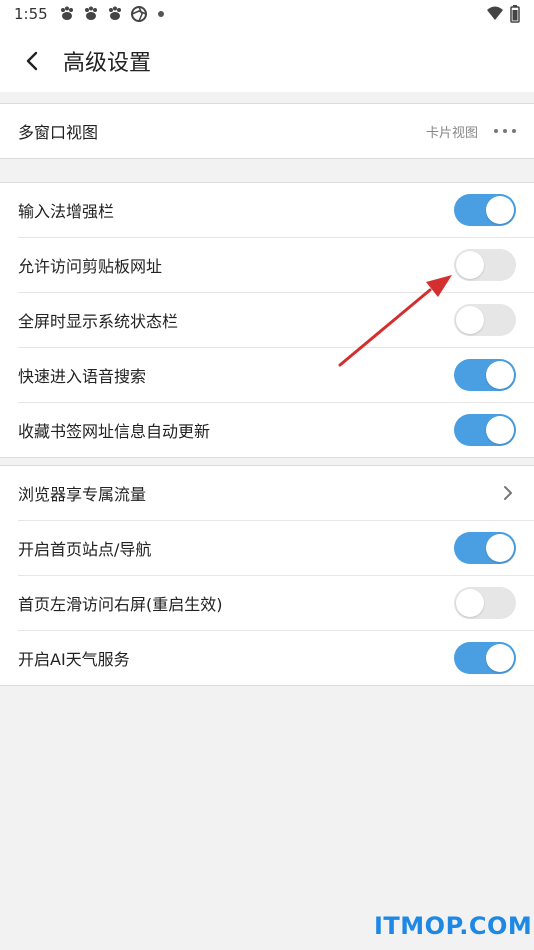 This screenshot has height=950, width=534. Describe the element at coordinates (66, 211) in the screenshot. I see `row-label: 输入法增强栏` at that location.